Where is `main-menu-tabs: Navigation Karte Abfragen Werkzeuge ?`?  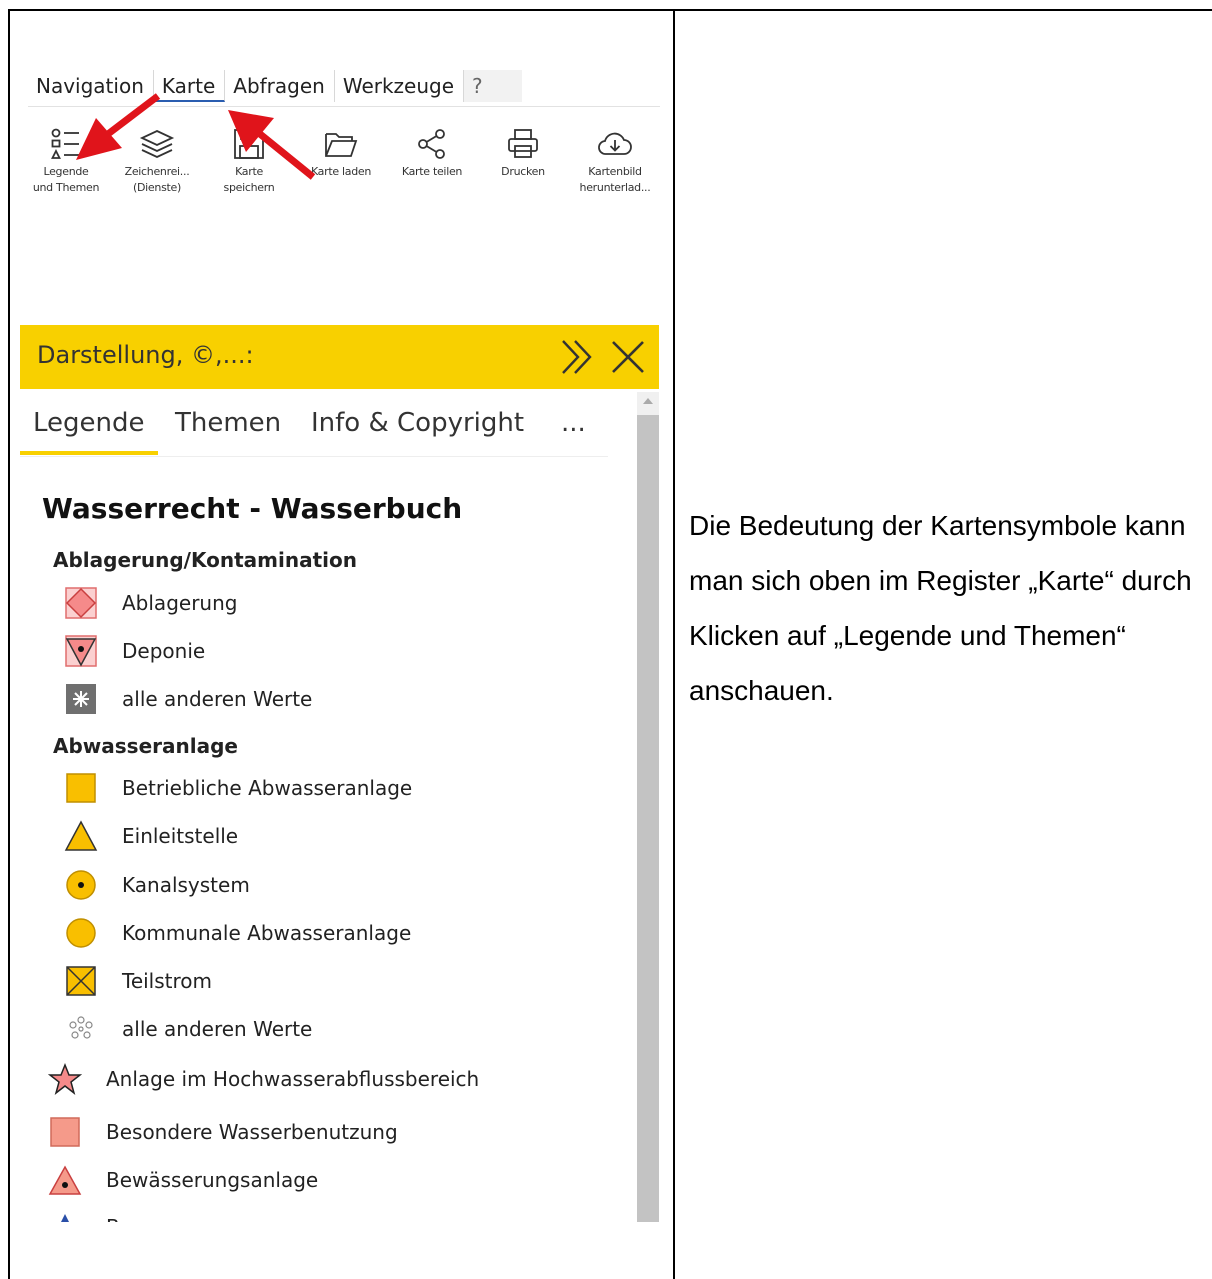 main-menu-tabs: Navigation Karte Abfragen Werkzeuge ? is located at coordinates (275, 88).